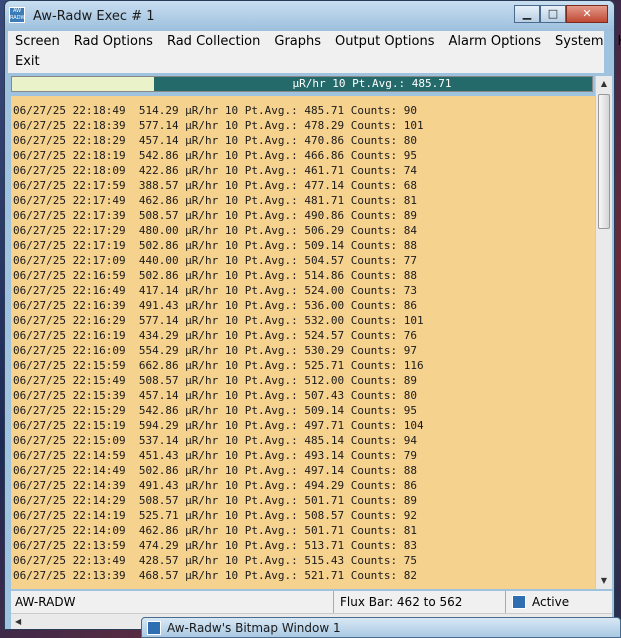 The height and width of the screenshot is (638, 621). I want to click on average-gauge: µR/hr 10 Pt.Avg.: 485.71, so click(302, 84).